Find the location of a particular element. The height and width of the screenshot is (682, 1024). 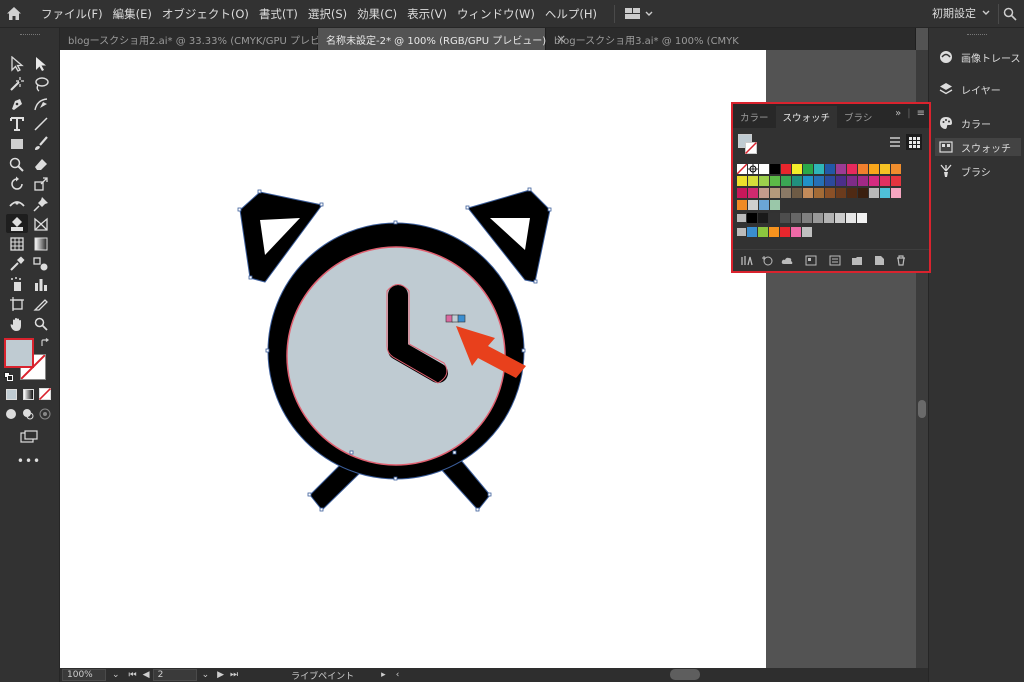

dock-swatches: スウォッチ is located at coordinates (978, 147).